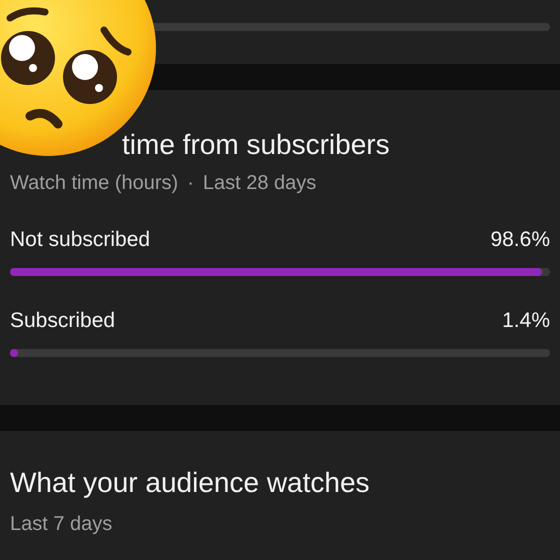 The height and width of the screenshot is (560, 560). Describe the element at coordinates (259, 183) in the screenshot. I see `period-label: Last 28 days` at that location.